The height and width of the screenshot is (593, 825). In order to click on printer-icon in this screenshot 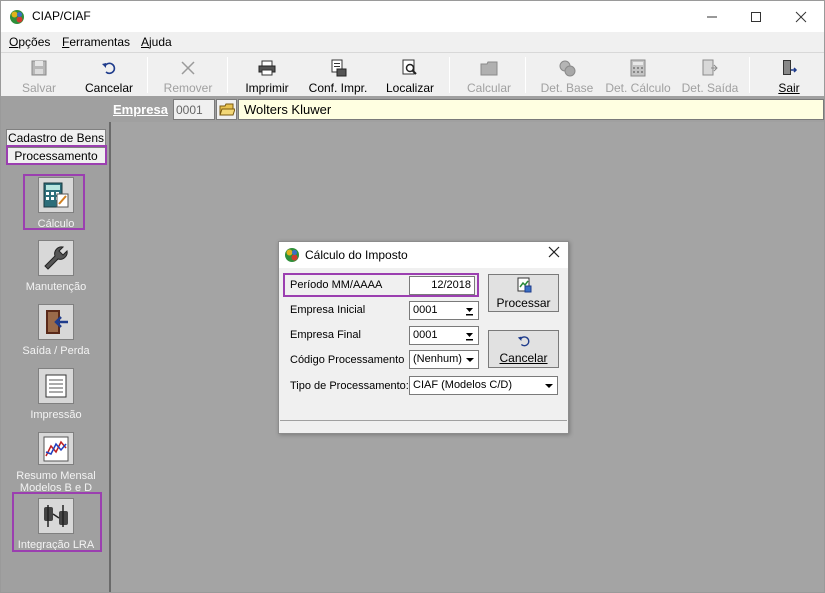, I will do `click(267, 68)`.